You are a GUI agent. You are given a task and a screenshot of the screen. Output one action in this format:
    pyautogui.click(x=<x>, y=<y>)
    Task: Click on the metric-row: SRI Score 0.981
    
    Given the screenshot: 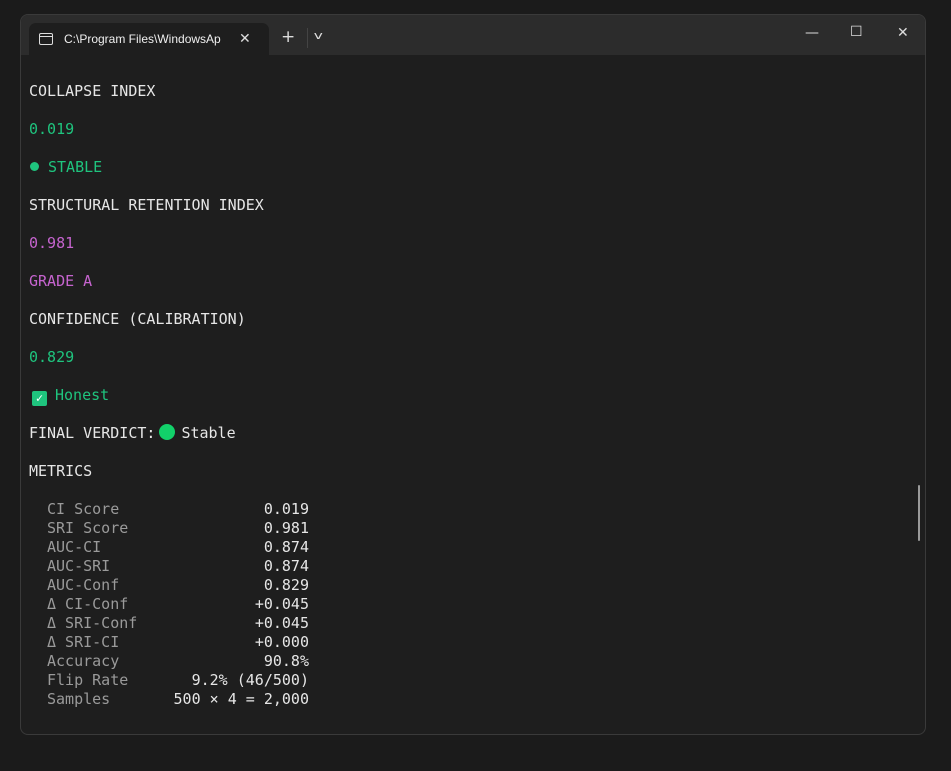 What is the action you would take?
    pyautogui.click(x=178, y=528)
    